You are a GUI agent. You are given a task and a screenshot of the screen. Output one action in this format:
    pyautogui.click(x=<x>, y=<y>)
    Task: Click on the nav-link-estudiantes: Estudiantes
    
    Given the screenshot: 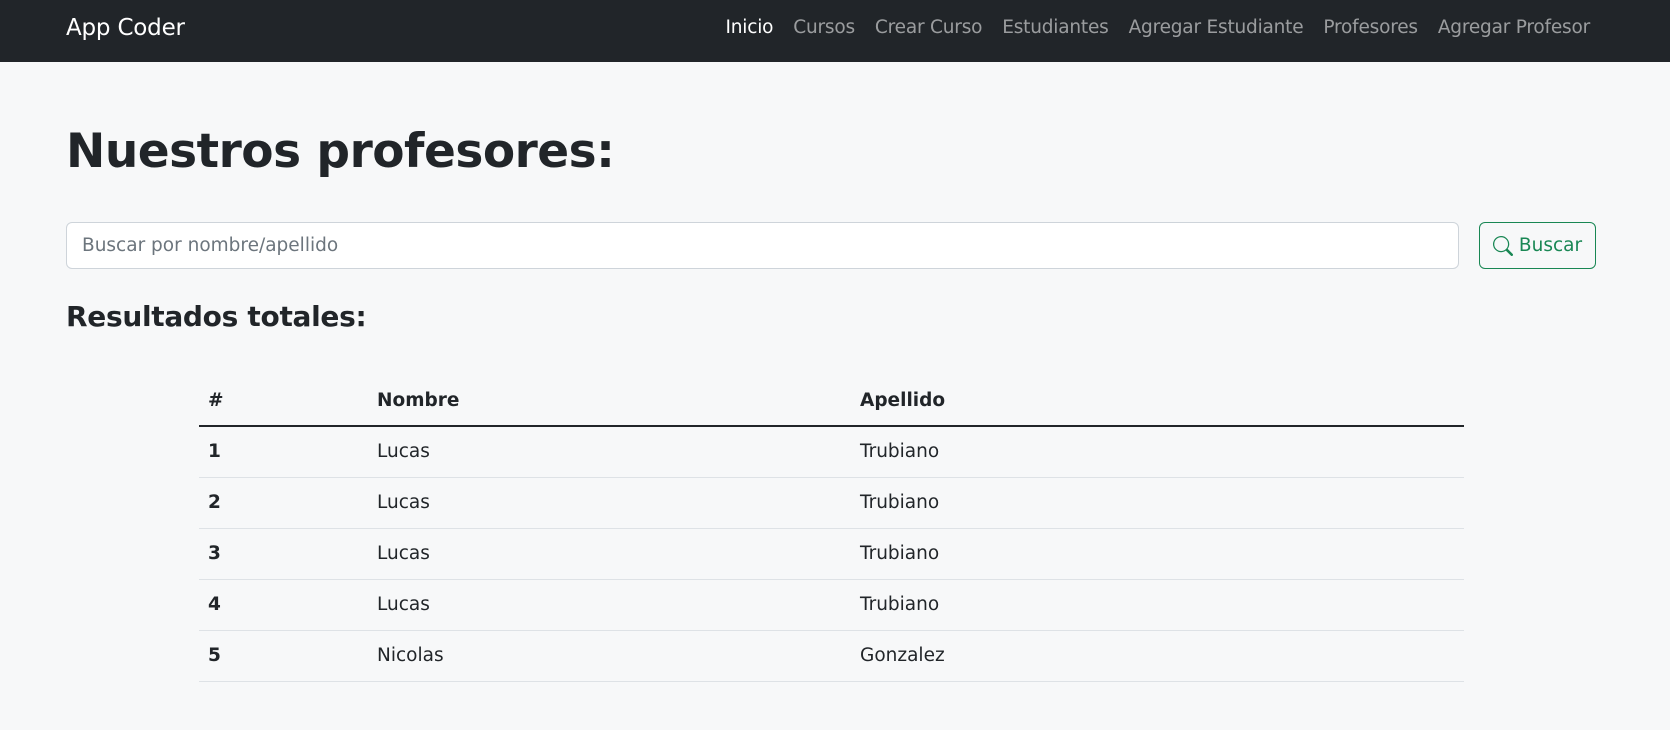 What is the action you would take?
    pyautogui.click(x=1055, y=28)
    